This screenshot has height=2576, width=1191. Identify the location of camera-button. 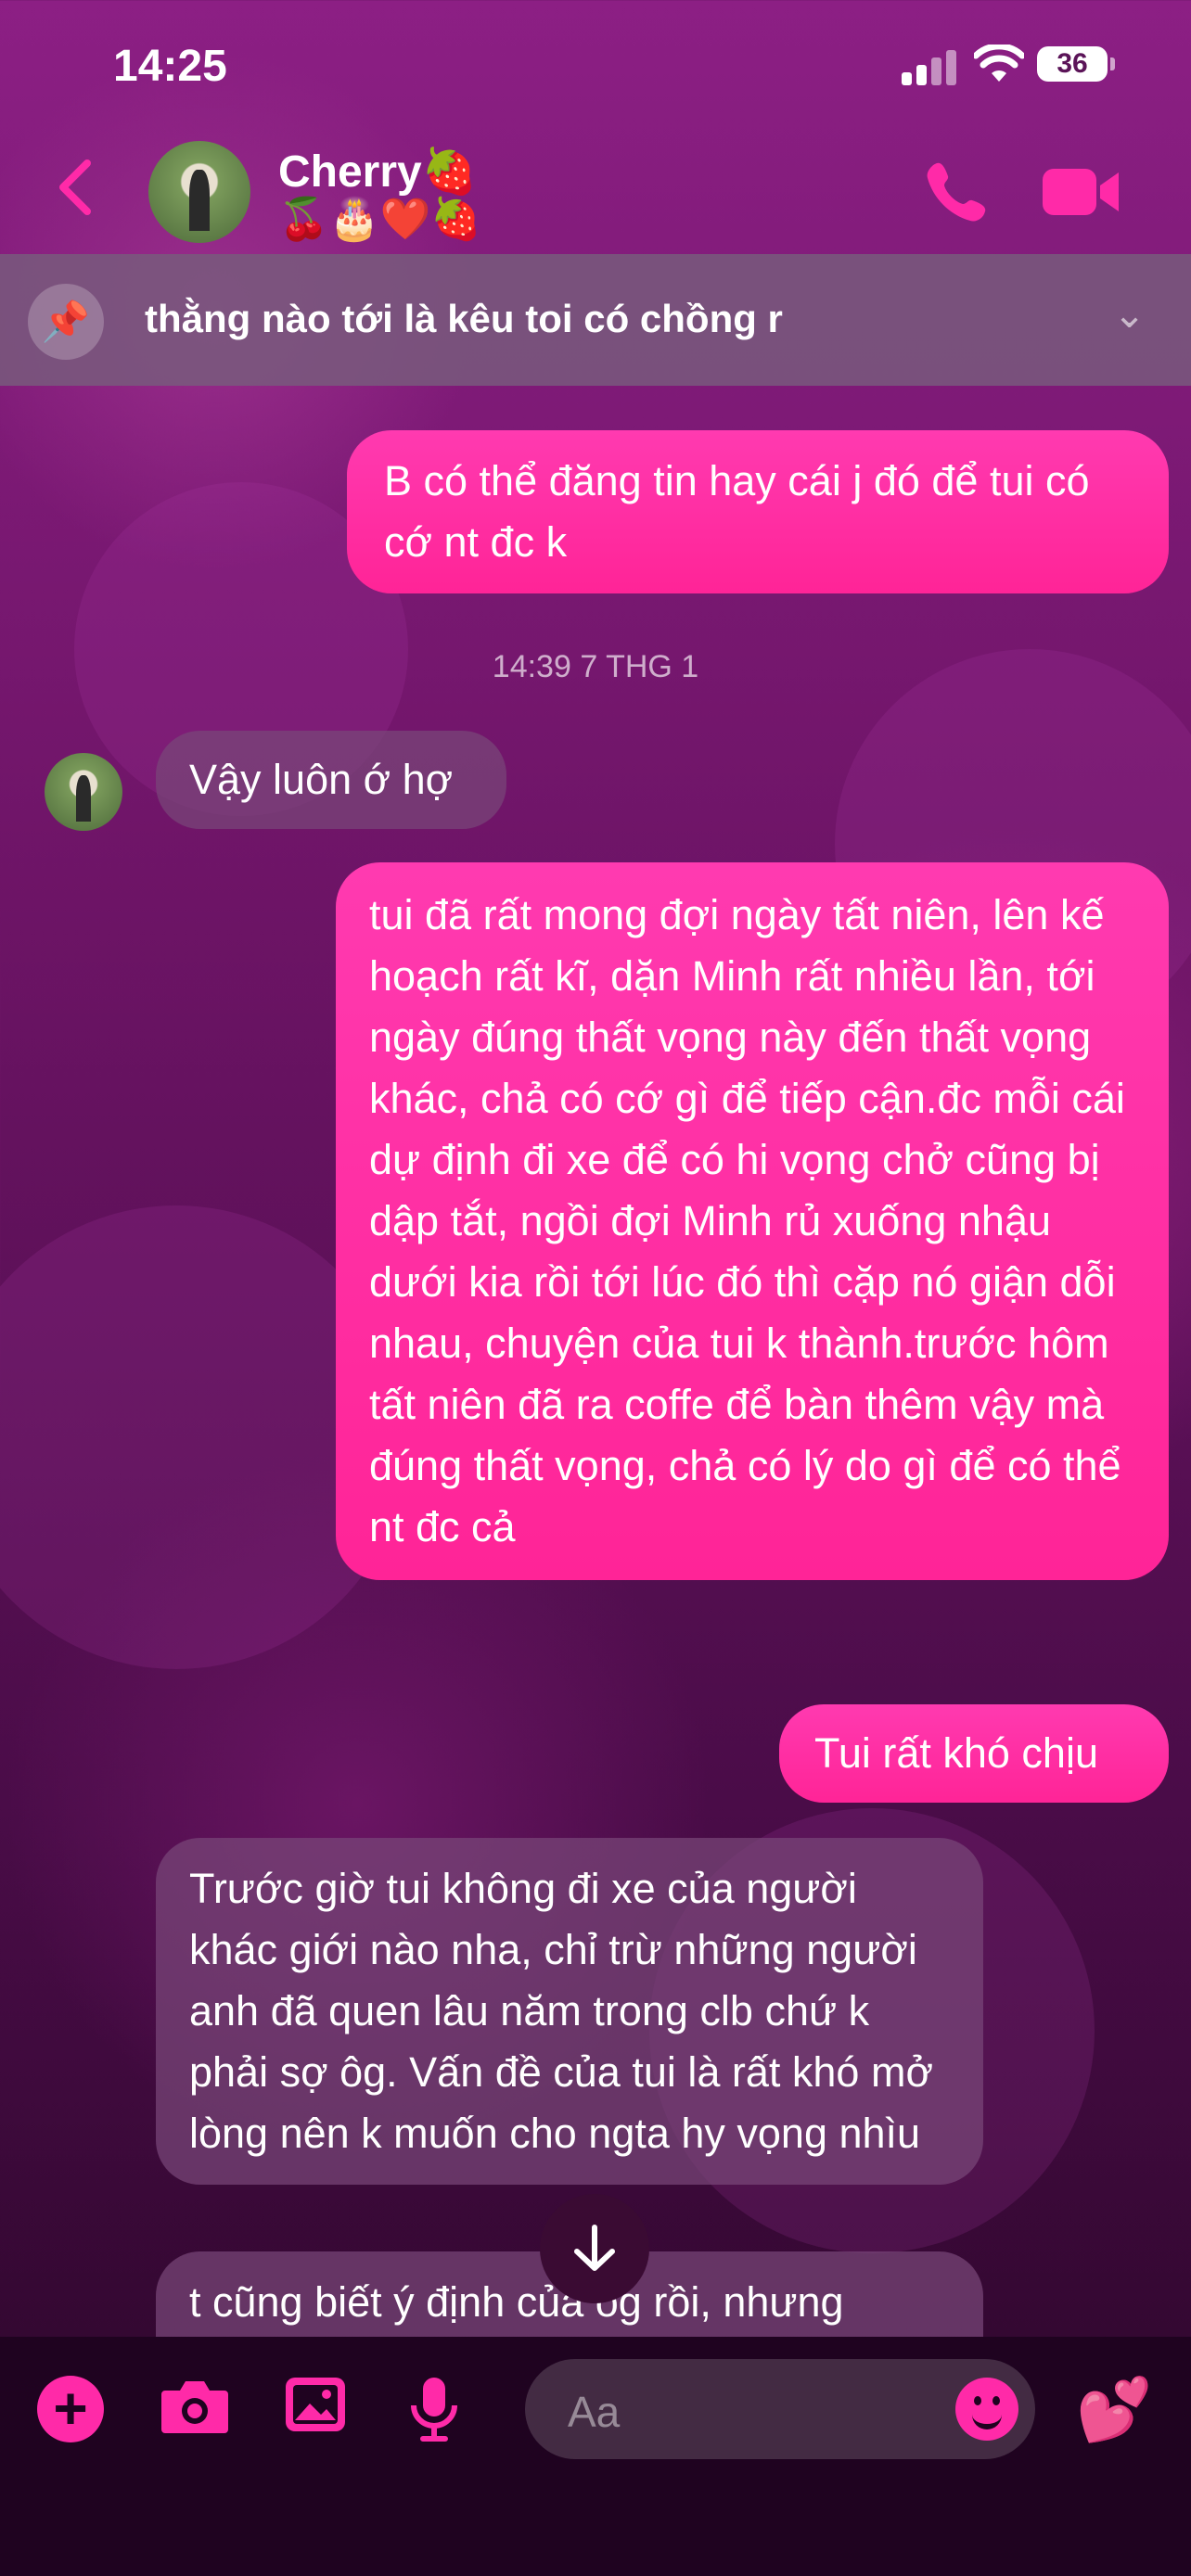
(195, 2408).